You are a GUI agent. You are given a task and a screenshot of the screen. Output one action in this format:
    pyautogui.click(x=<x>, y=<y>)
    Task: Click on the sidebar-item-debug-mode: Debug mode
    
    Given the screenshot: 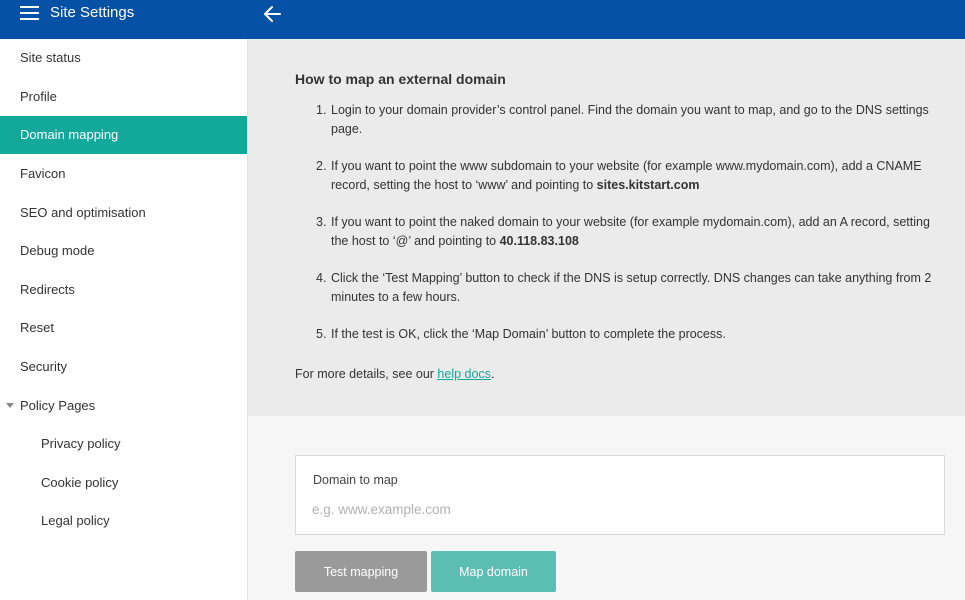 What is the action you would take?
    pyautogui.click(x=123, y=251)
    